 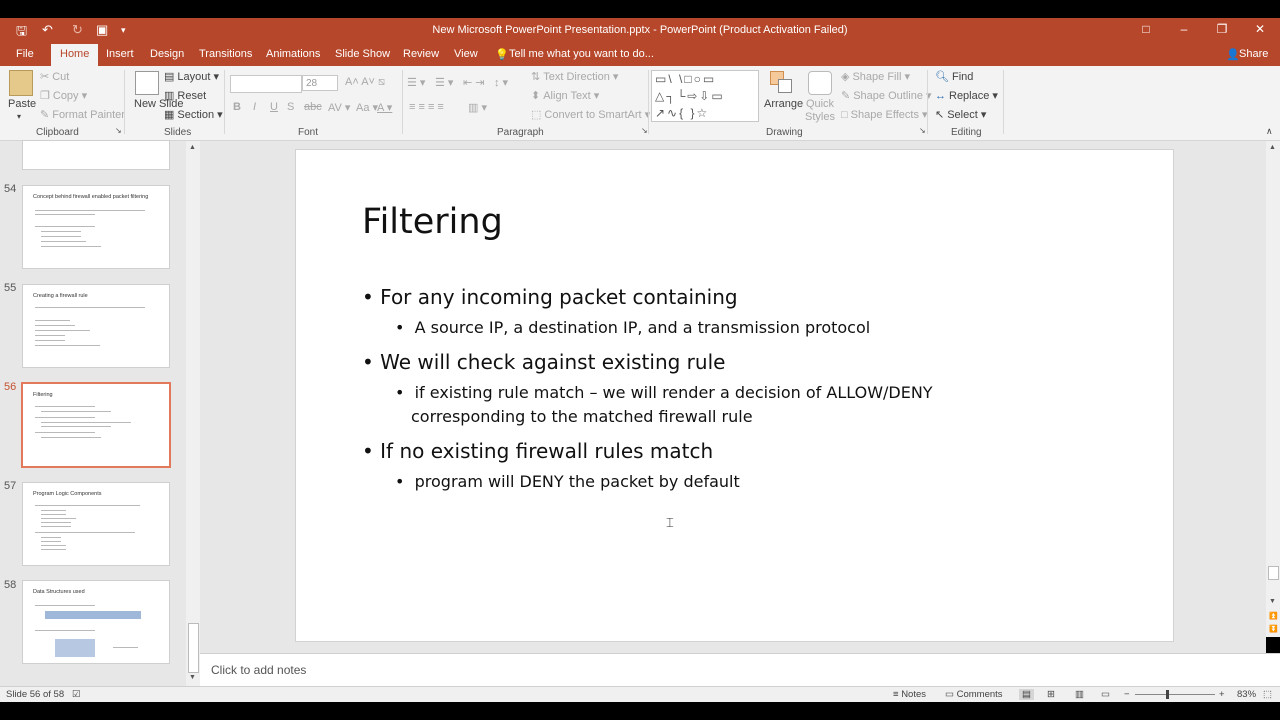 I want to click on zoom-out-icon: −, so click(x=1127, y=694).